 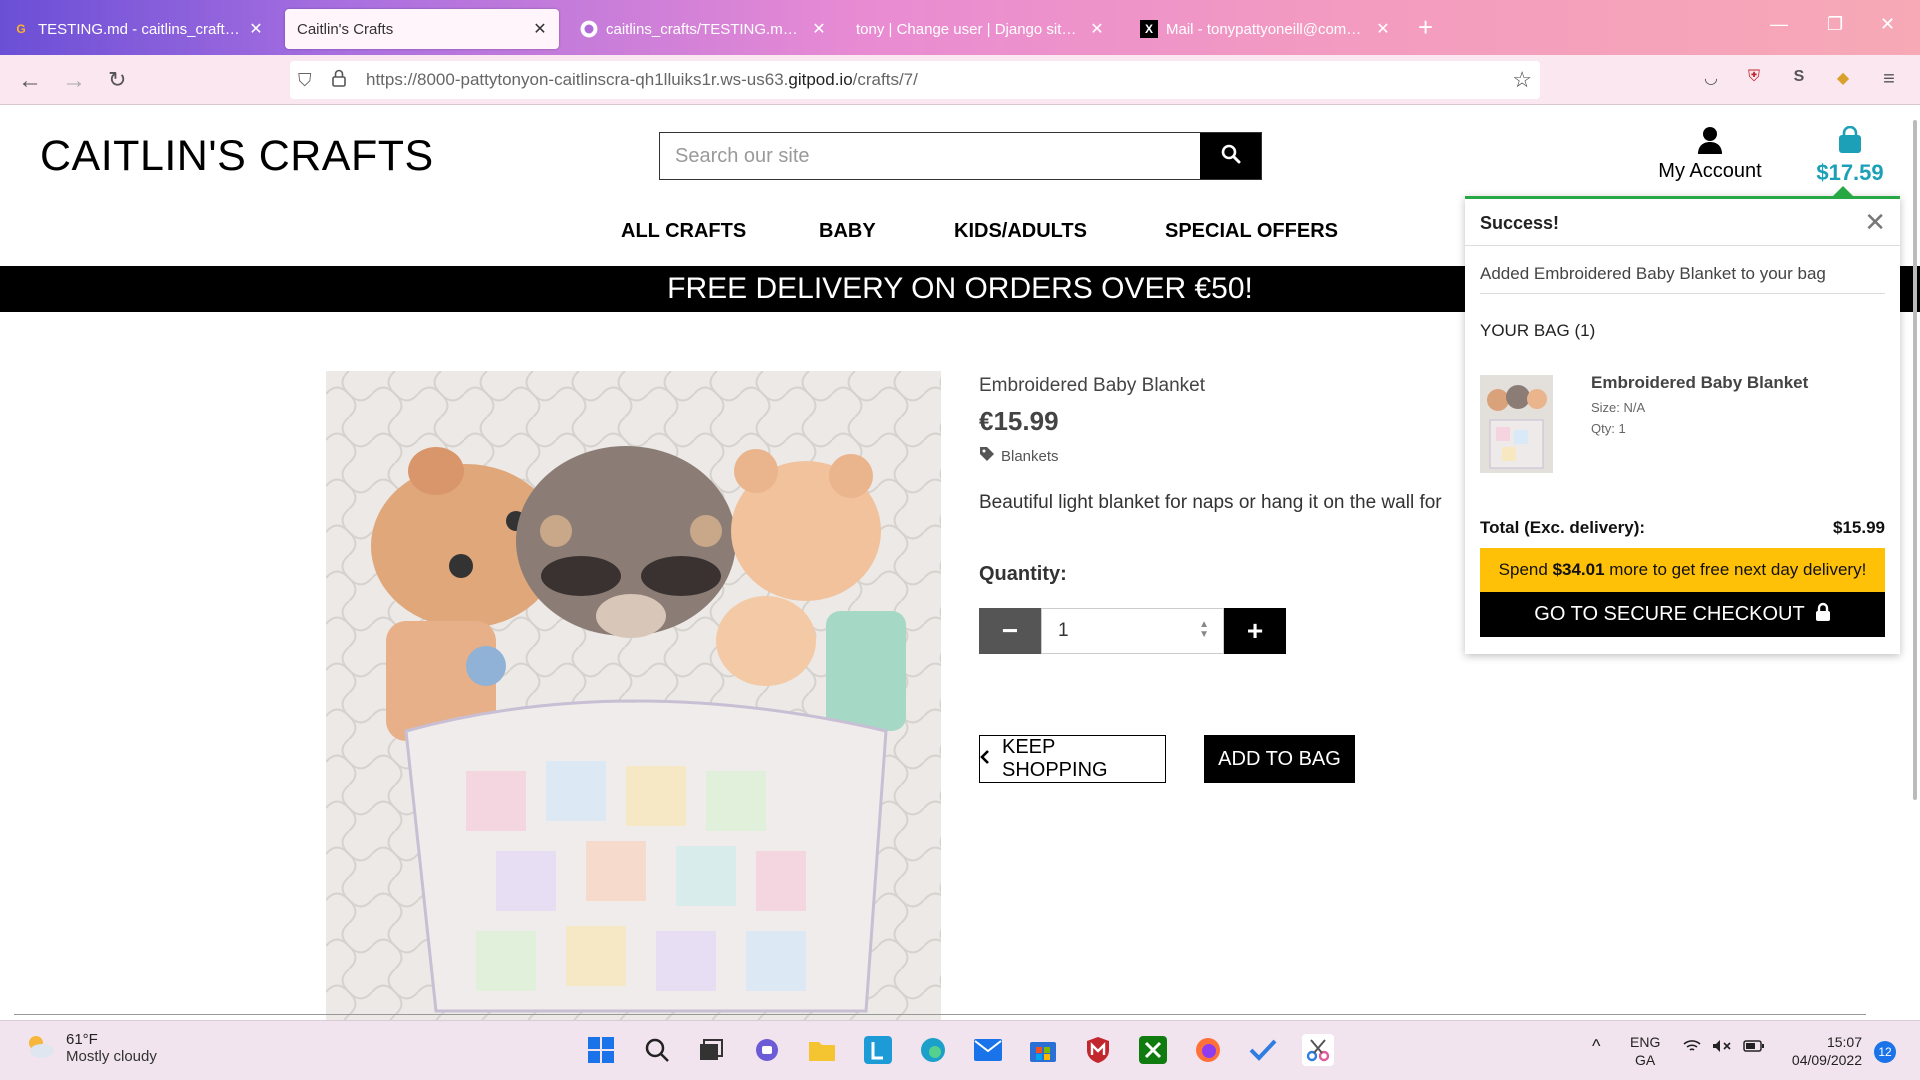 I want to click on cloudy-weather-icon, so click(x=40, y=1048).